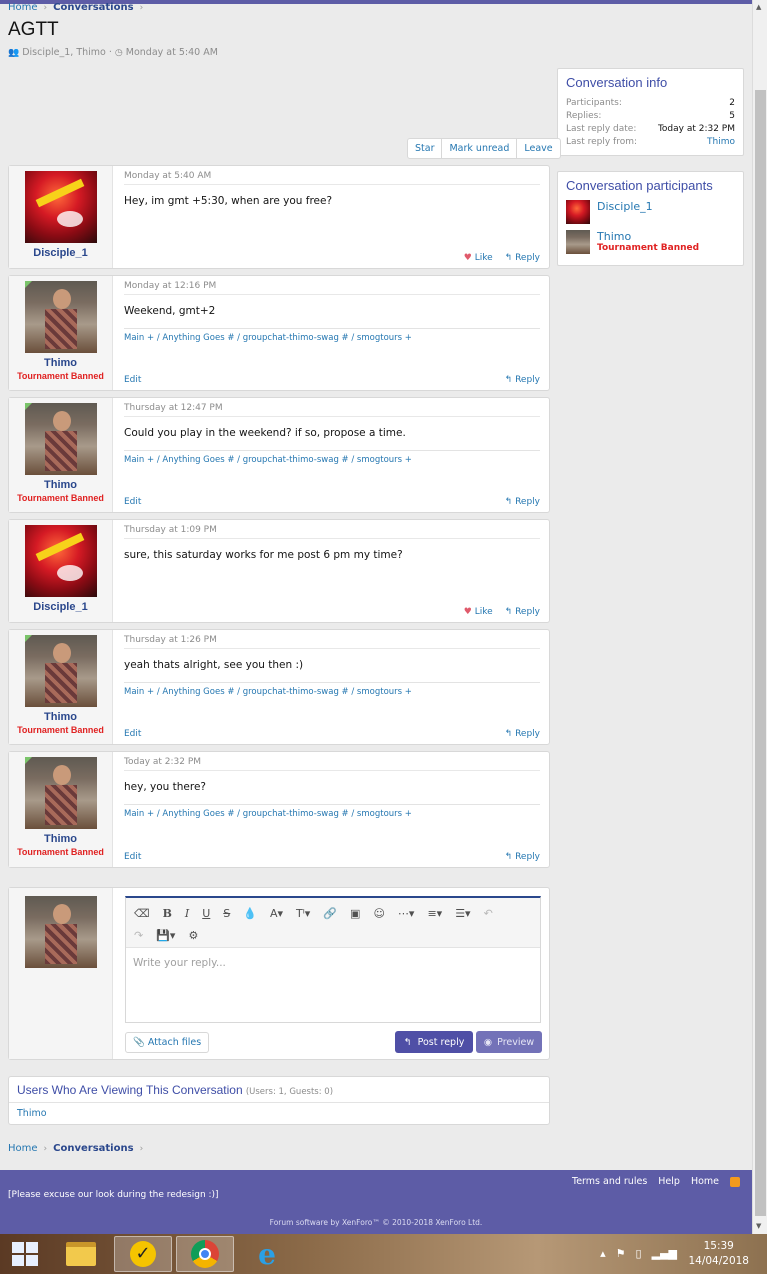 Image resolution: width=767 pixels, height=1274 pixels. I want to click on leave-button: Leave, so click(537, 148).